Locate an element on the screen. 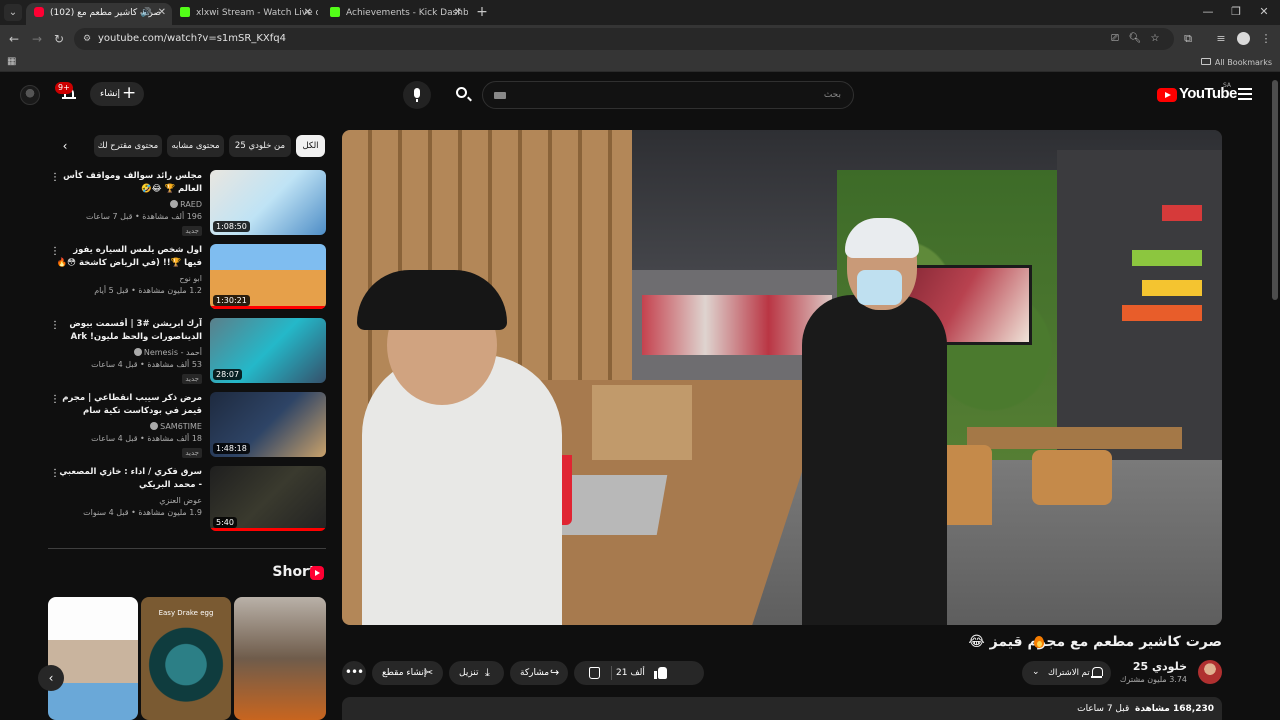 The height and width of the screenshot is (720, 1280). reload-icon: ↻ is located at coordinates (59, 39).